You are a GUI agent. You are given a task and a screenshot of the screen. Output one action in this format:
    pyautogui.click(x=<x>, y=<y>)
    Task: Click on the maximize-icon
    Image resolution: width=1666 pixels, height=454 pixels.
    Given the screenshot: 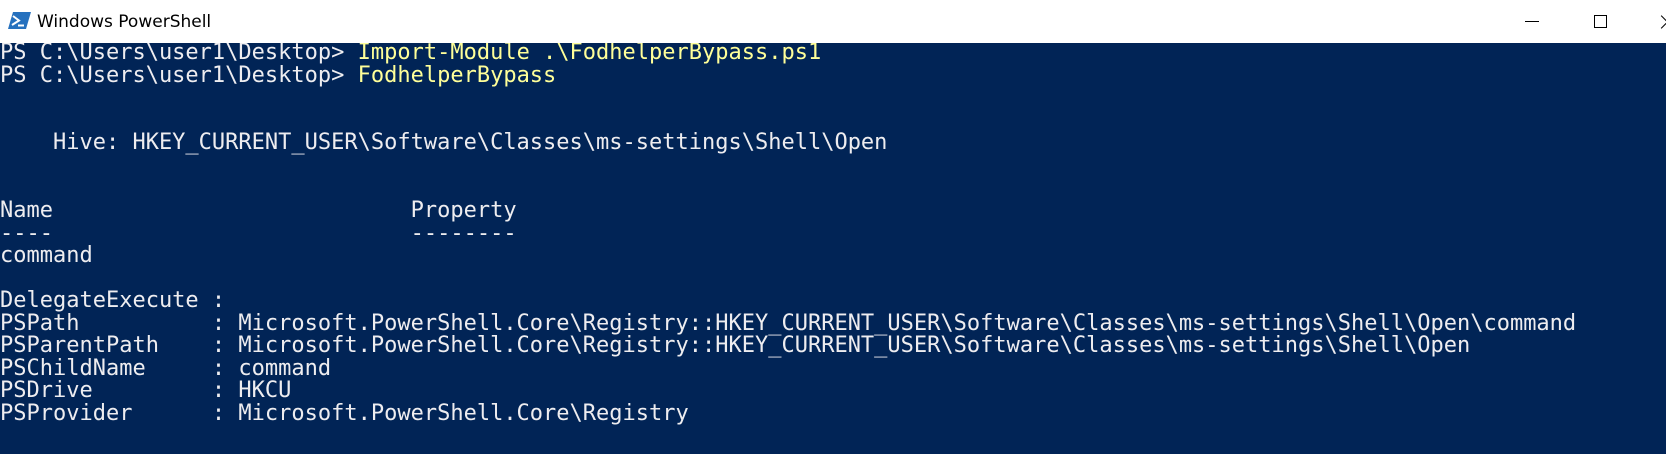 What is the action you would take?
    pyautogui.click(x=1600, y=21)
    